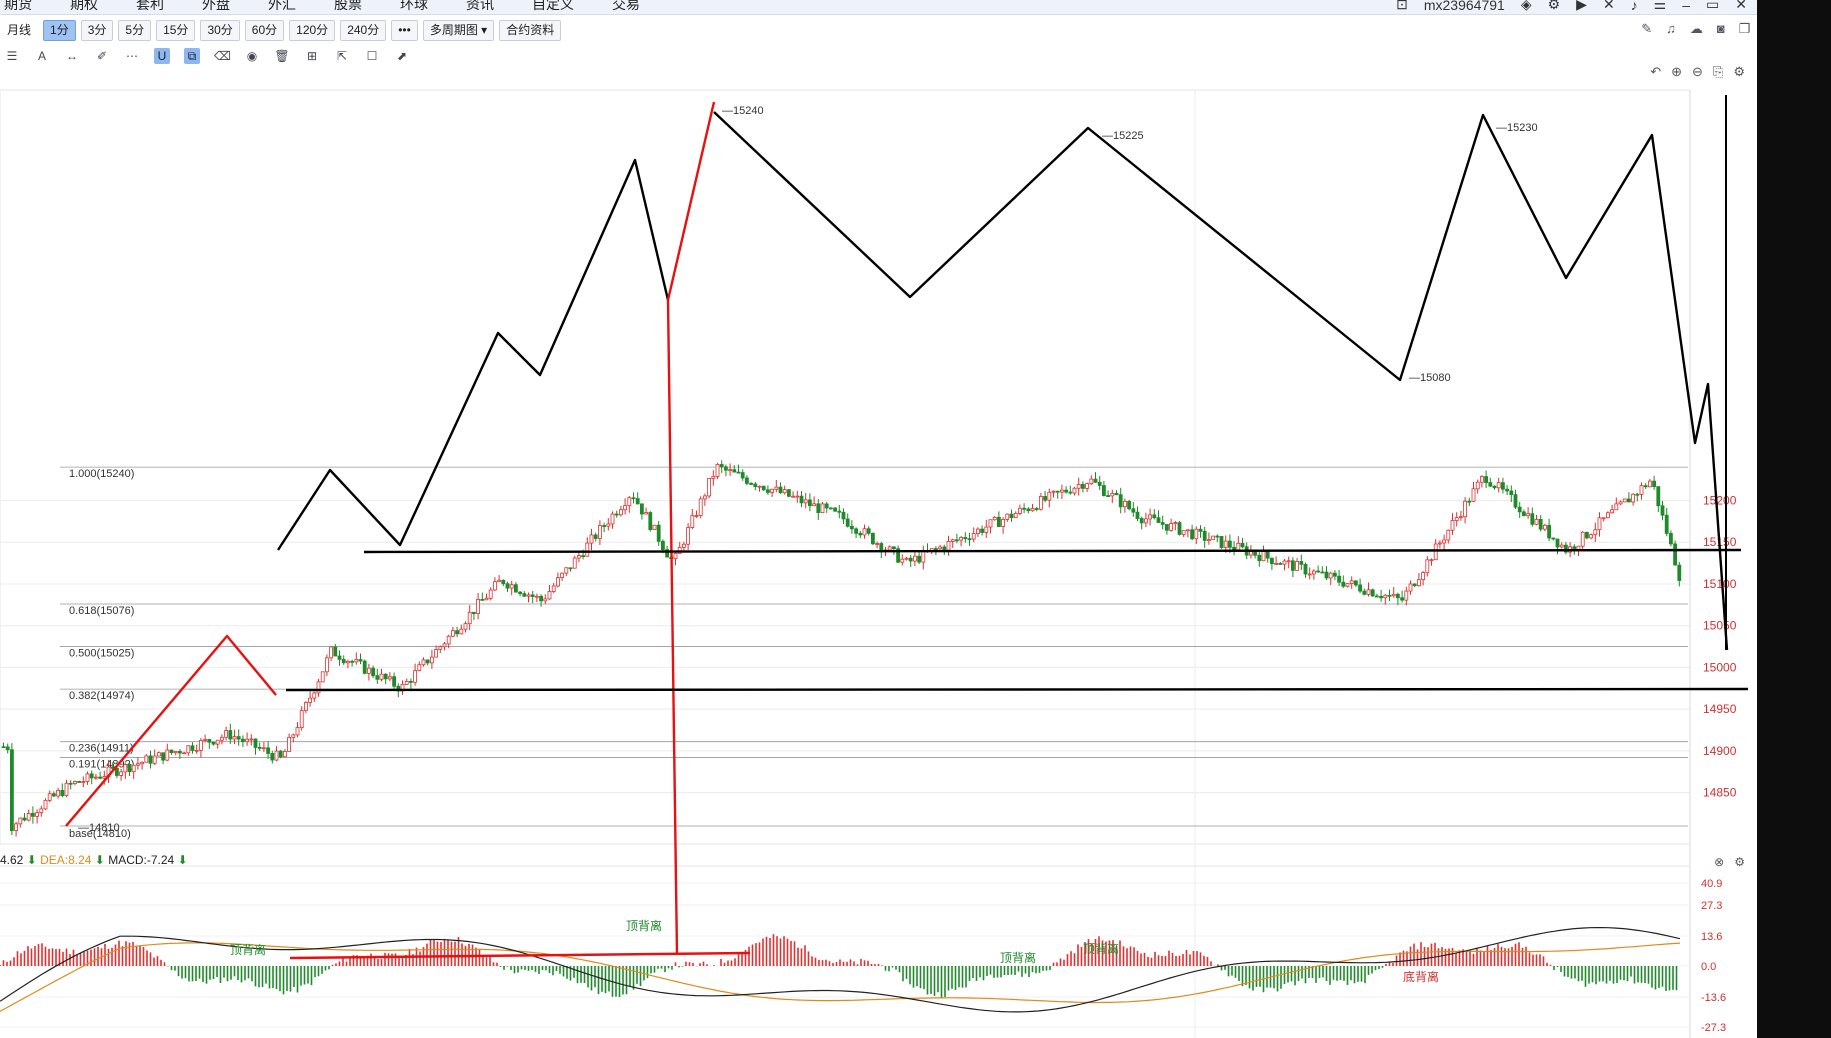 The width and height of the screenshot is (1831, 1038). What do you see at coordinates (282, 56) in the screenshot?
I see `trash-icon: 🗑` at bounding box center [282, 56].